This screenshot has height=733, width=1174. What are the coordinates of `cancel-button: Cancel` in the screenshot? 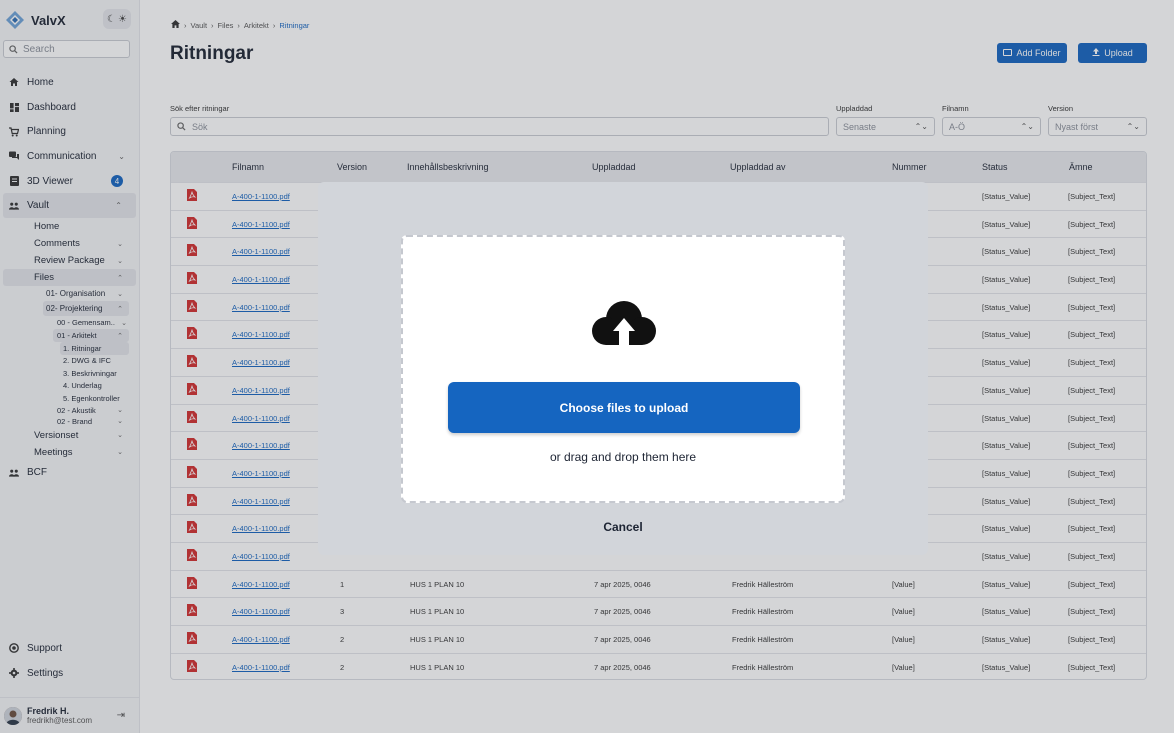 It's located at (623, 527).